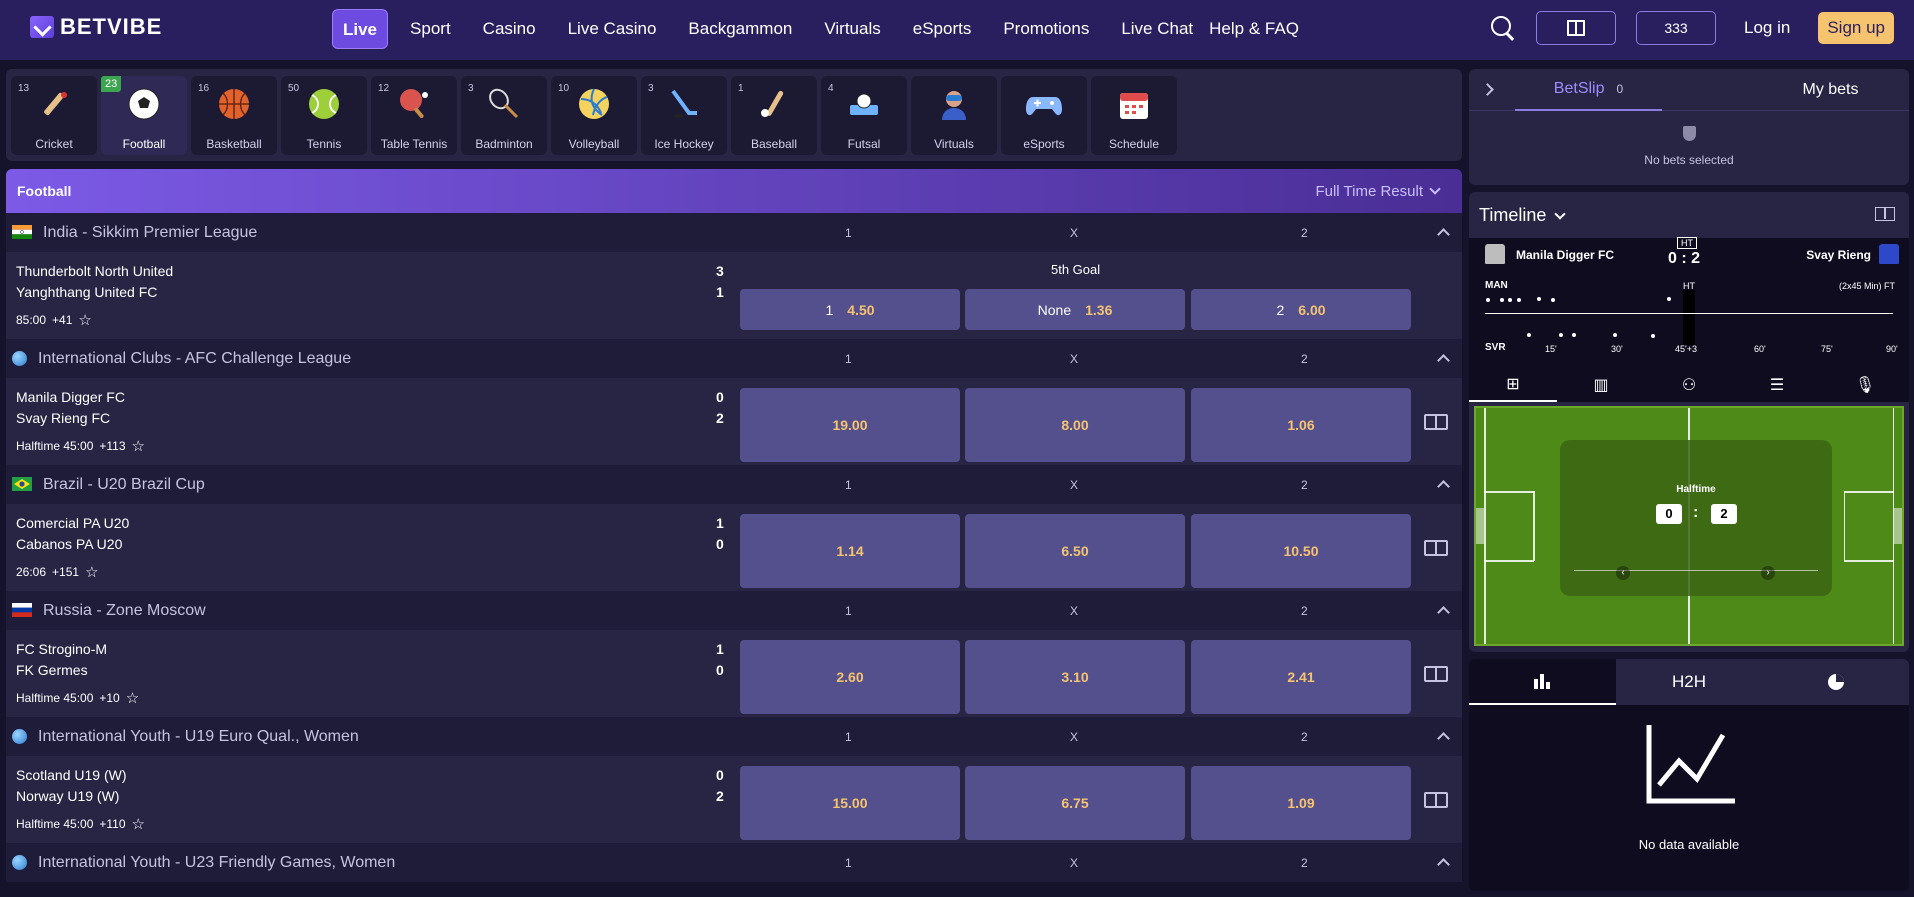 This screenshot has width=1914, height=897. Describe the element at coordinates (1576, 28) in the screenshot. I see `gift-button` at that location.